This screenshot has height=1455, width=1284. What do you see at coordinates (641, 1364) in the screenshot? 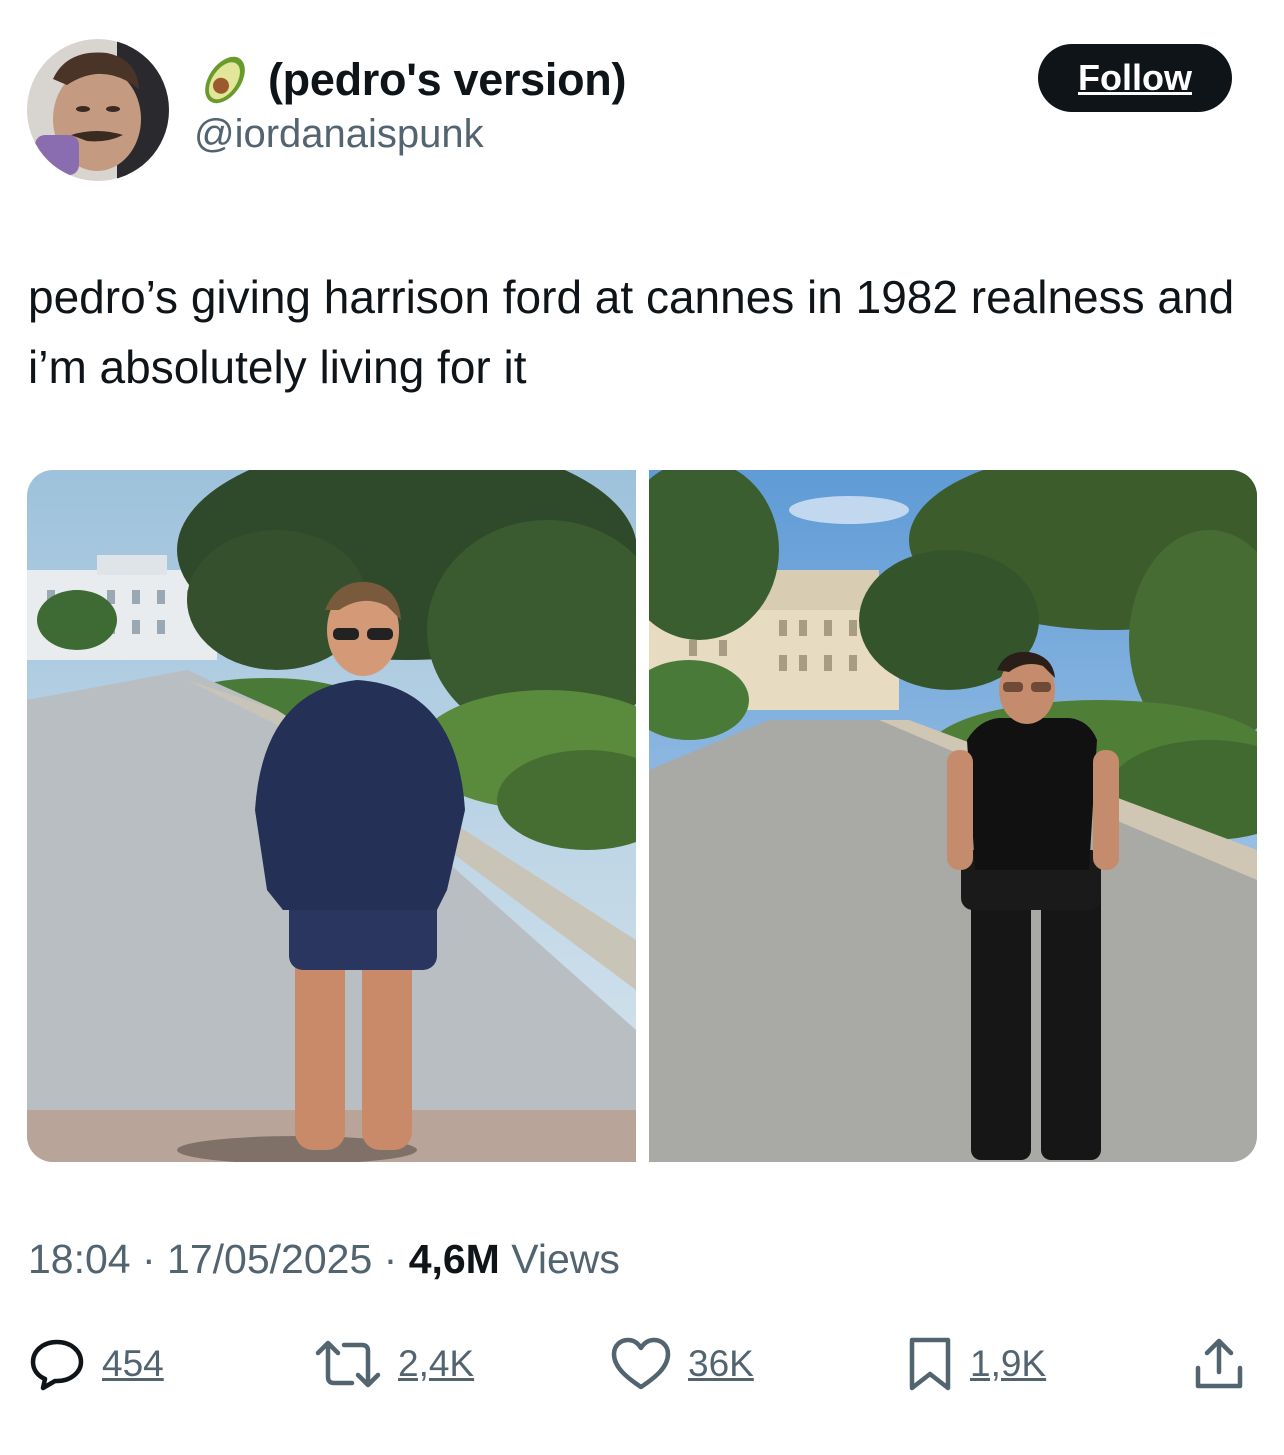
I see `heart-icon` at bounding box center [641, 1364].